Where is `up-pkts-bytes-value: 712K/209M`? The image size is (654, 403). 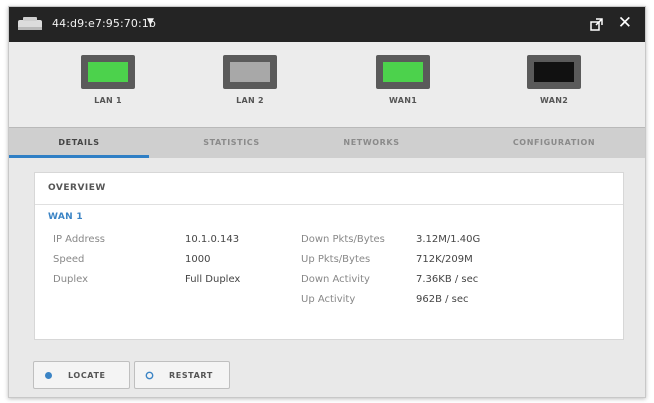
up-pkts-bytes-value: 712K/209M is located at coordinates (444, 259).